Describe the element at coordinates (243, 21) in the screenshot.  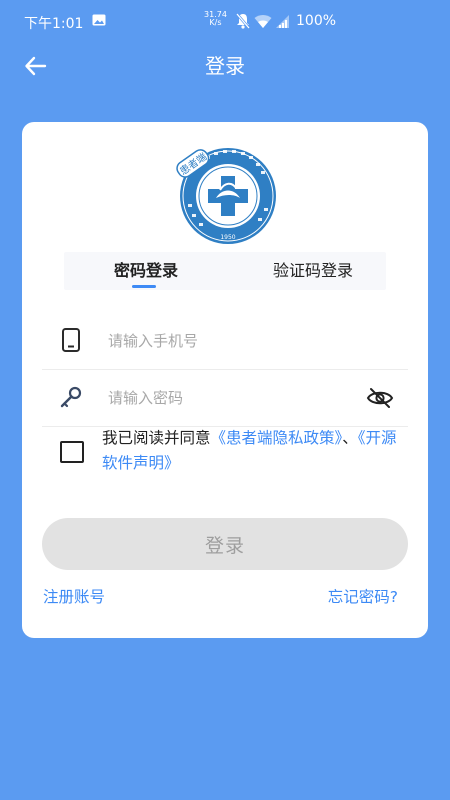
I see `mute-icon` at that location.